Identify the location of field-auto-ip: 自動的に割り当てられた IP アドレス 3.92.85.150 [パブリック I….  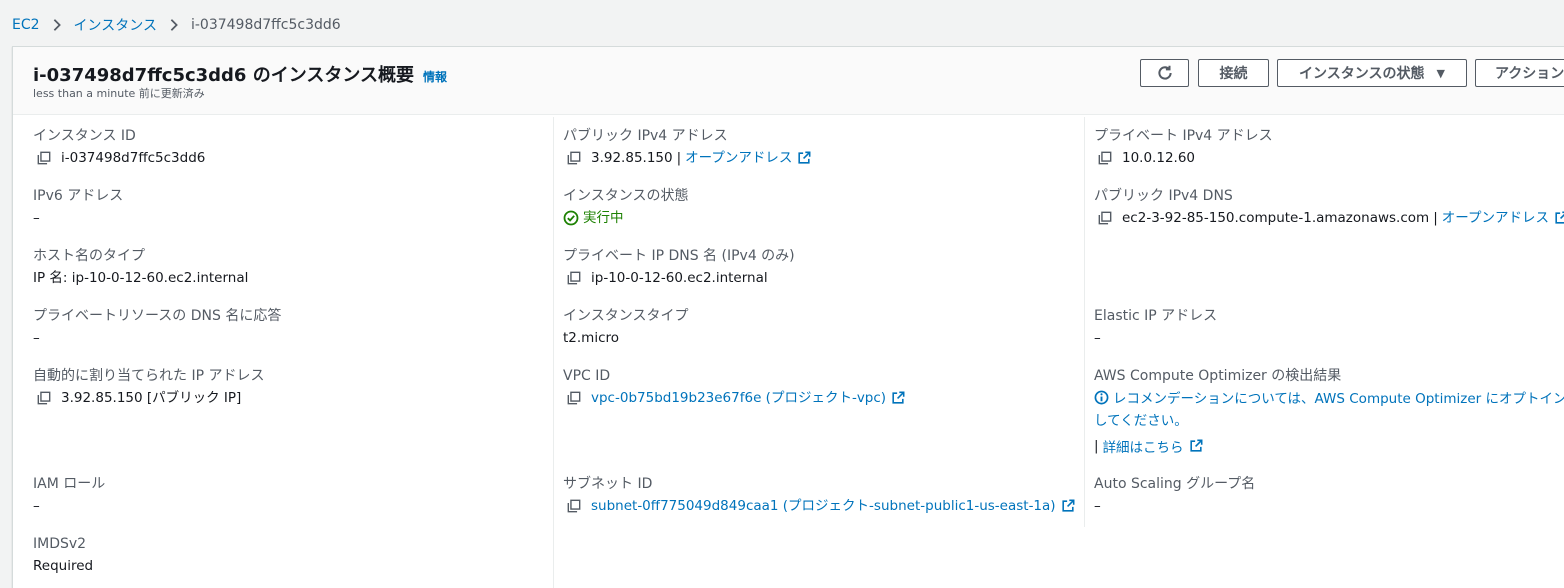
(148, 387).